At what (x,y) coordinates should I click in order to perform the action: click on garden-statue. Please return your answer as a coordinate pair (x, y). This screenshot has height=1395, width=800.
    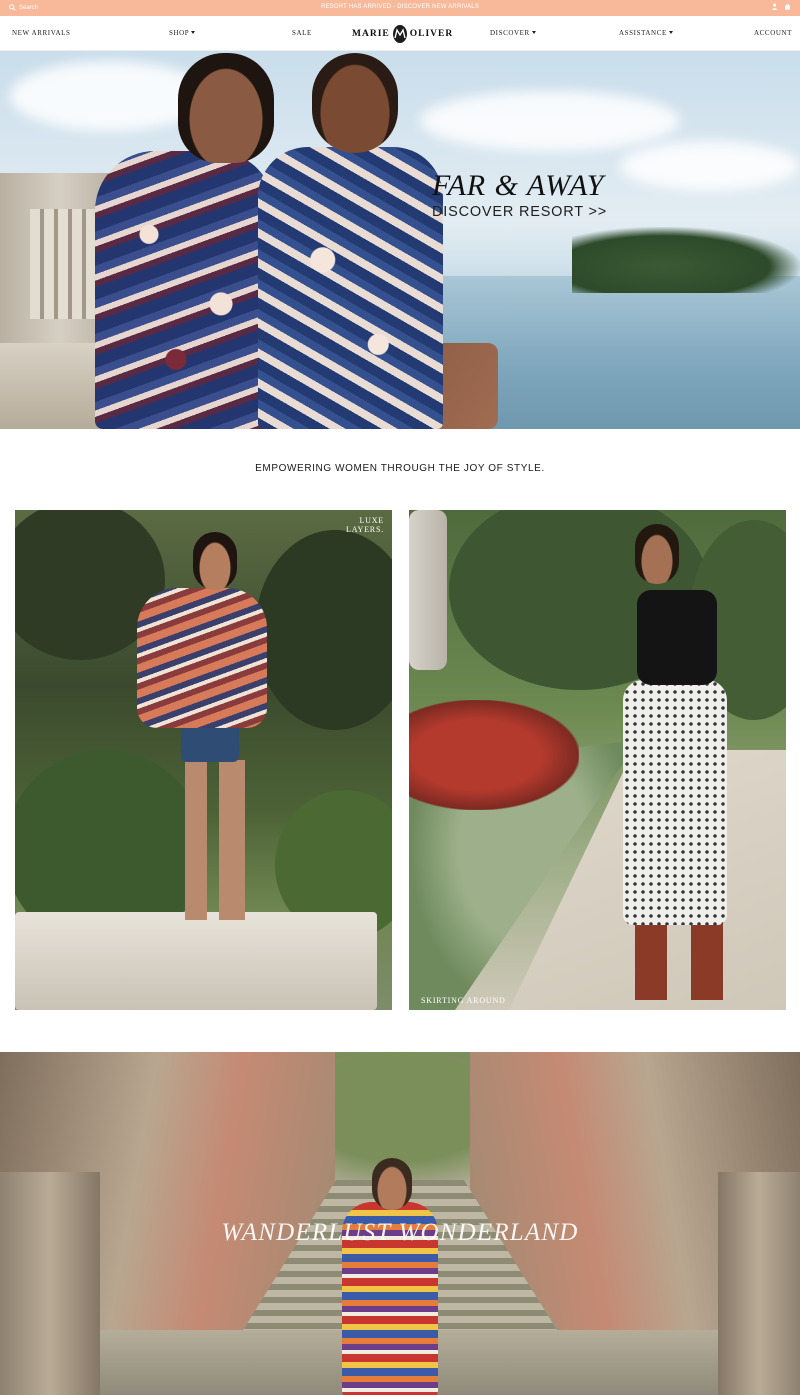
    Looking at the image, I should click on (428, 590).